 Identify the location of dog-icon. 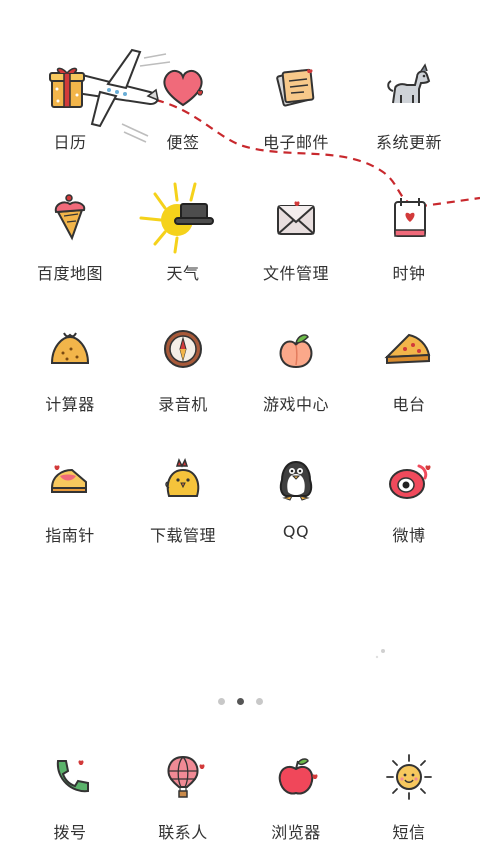
(409, 87).